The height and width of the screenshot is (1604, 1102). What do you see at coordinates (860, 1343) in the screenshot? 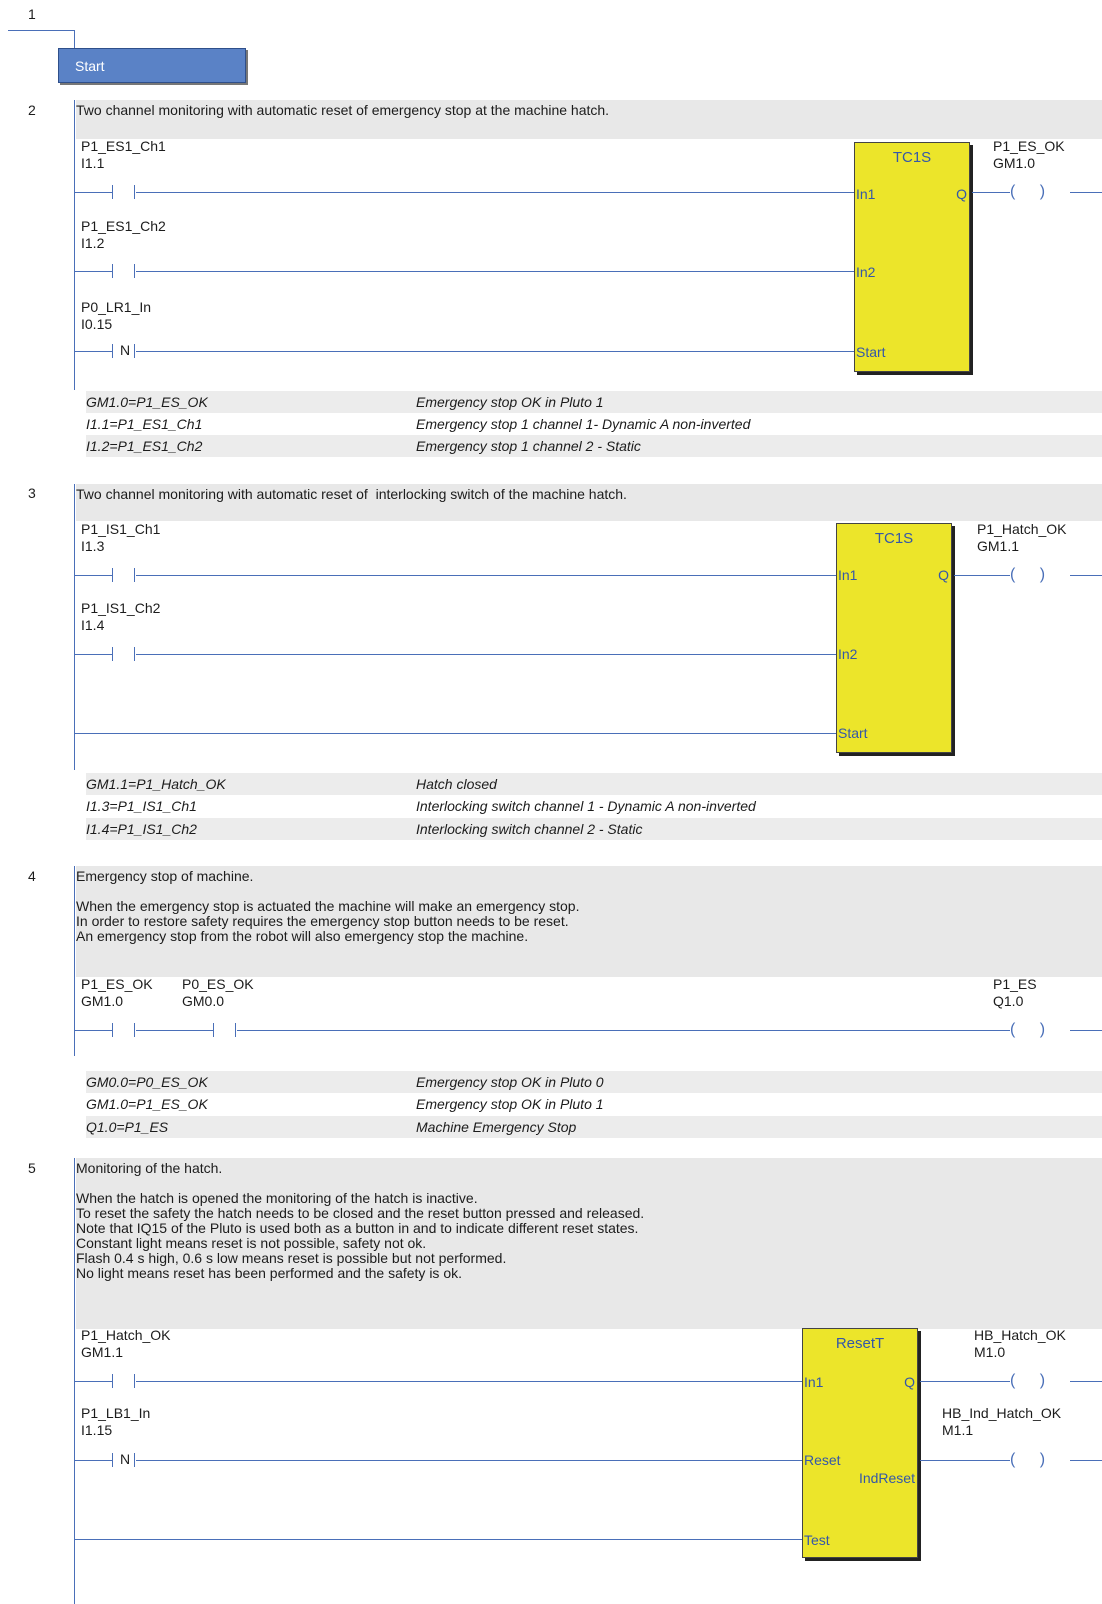
I see `block-title: ResetT` at bounding box center [860, 1343].